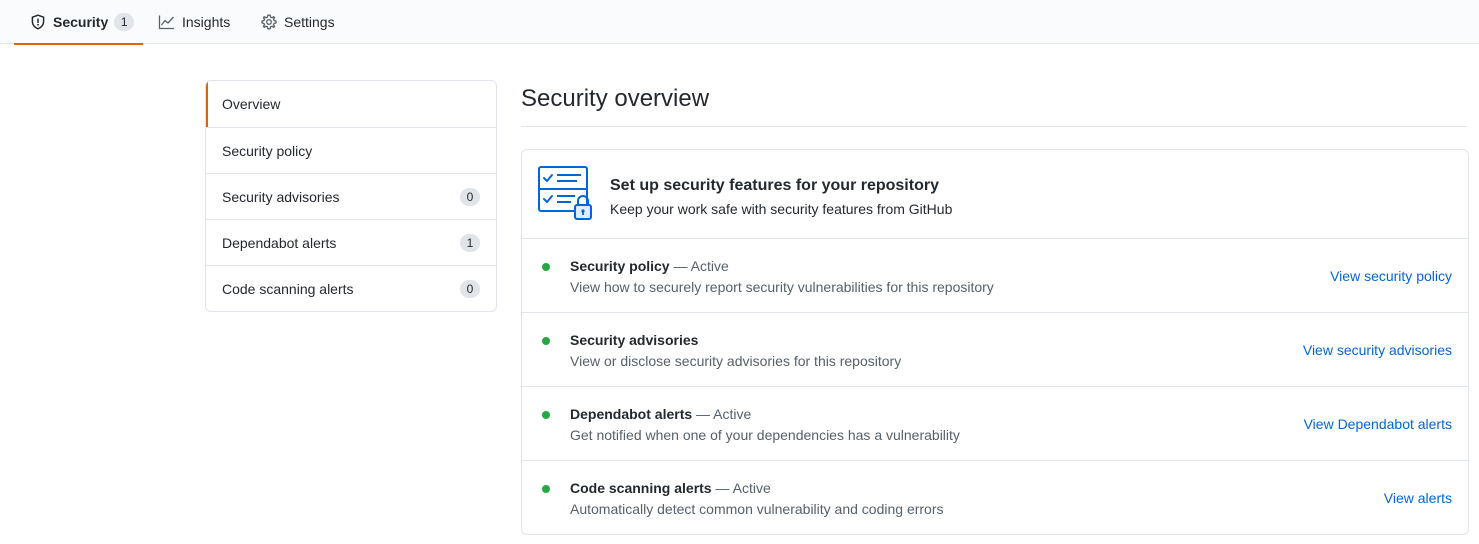 Image resolution: width=1479 pixels, height=544 pixels. I want to click on feature-title: Dependabot alerts — Active, so click(660, 414).